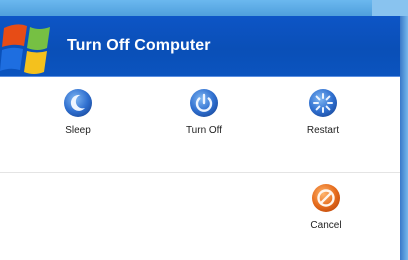 The height and width of the screenshot is (260, 408). What do you see at coordinates (323, 103) in the screenshot?
I see `restart-icon` at bounding box center [323, 103].